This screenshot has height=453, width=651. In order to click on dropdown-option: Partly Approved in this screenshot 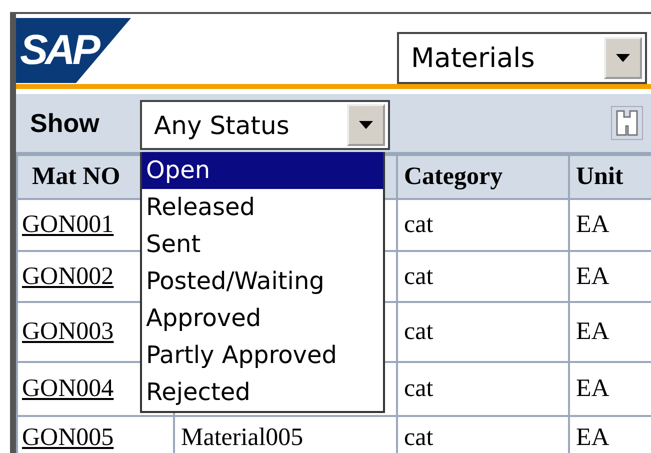, I will do `click(262, 355)`.